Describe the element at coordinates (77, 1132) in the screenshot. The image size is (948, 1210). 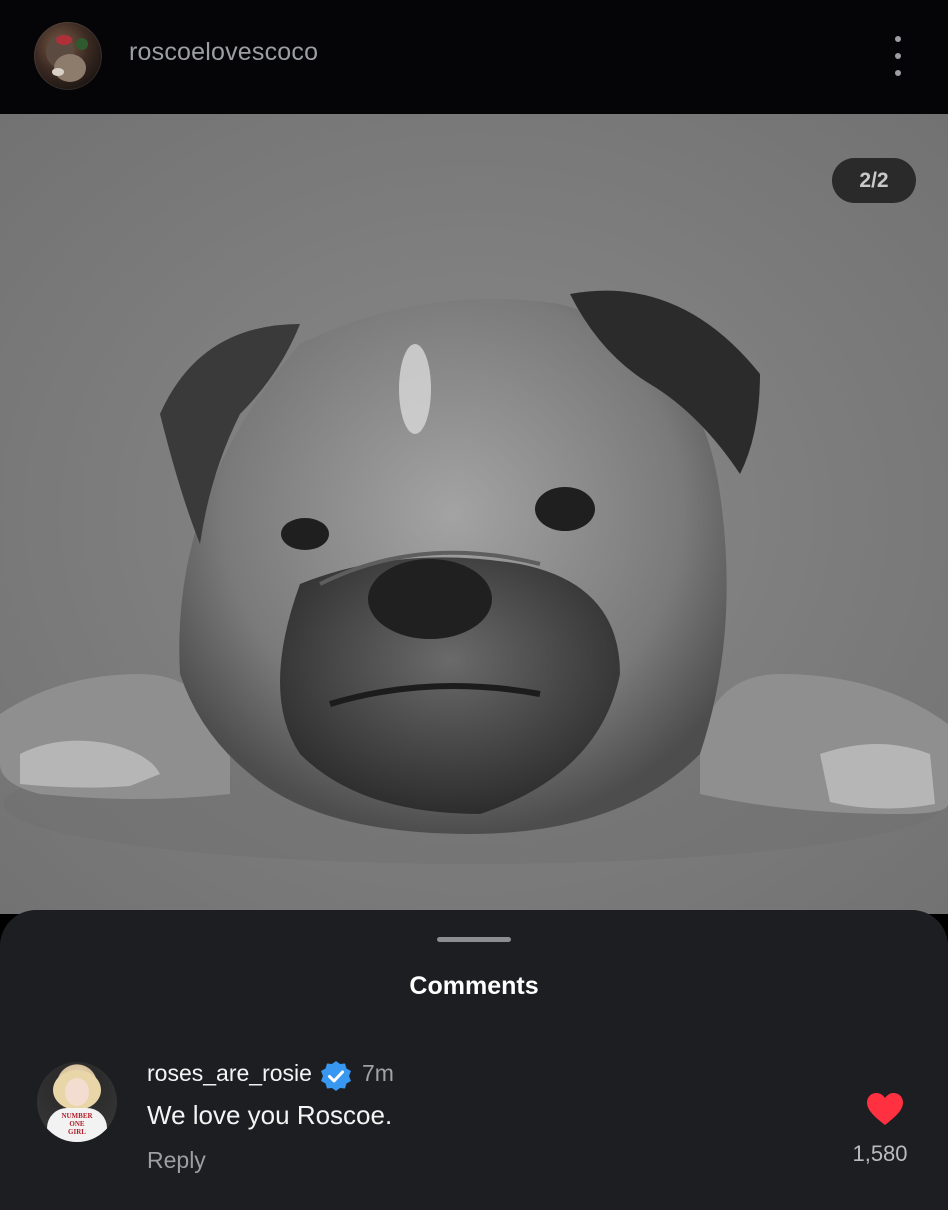
I see `shirt-line: GIRL` at that location.